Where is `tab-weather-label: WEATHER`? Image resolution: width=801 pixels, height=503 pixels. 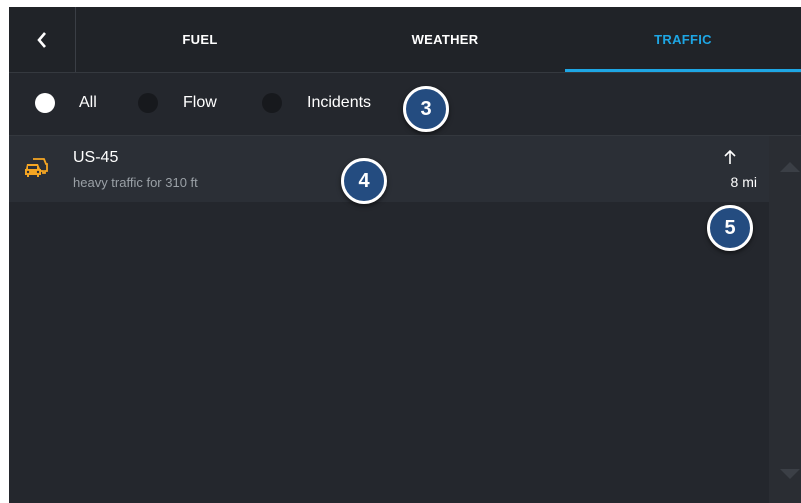 tab-weather-label: WEATHER is located at coordinates (445, 39).